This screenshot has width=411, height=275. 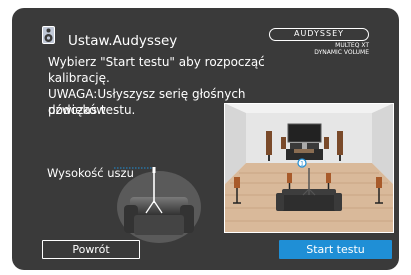 I want to click on page-title: Ustaw.Audyssey, so click(x=123, y=41).